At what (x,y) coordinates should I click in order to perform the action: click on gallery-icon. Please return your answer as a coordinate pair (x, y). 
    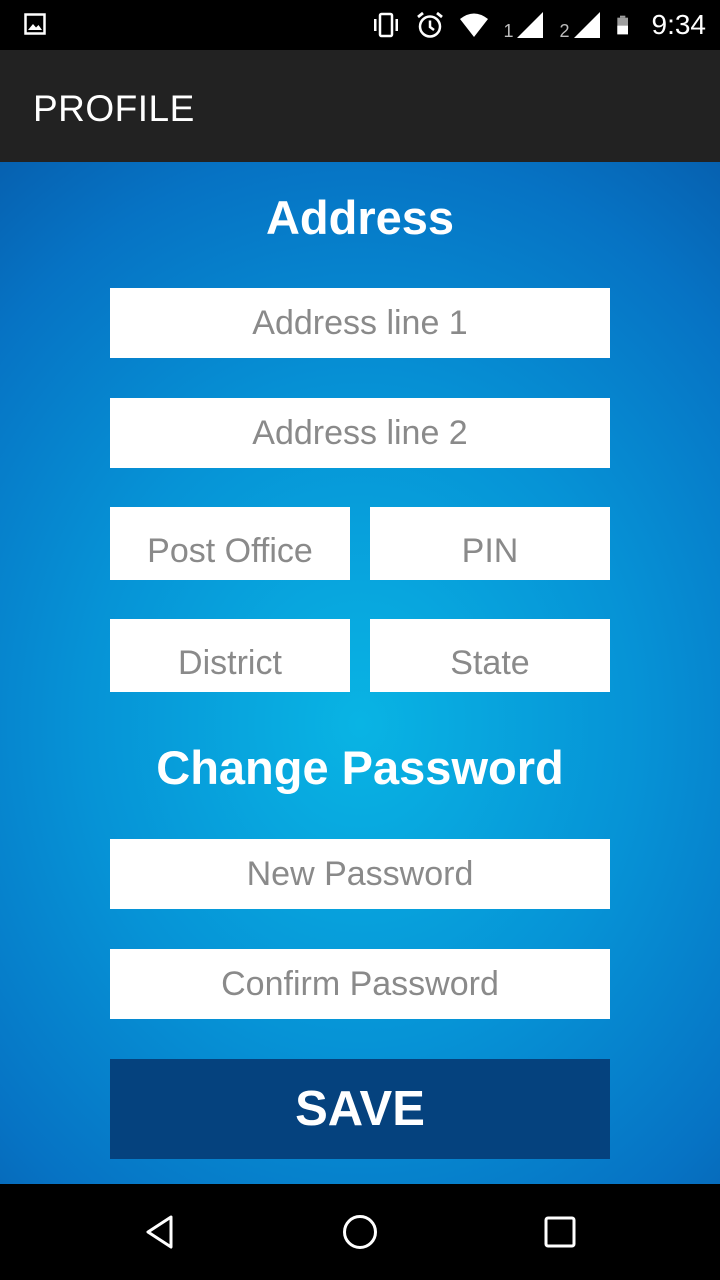
    Looking at the image, I should click on (35, 24).